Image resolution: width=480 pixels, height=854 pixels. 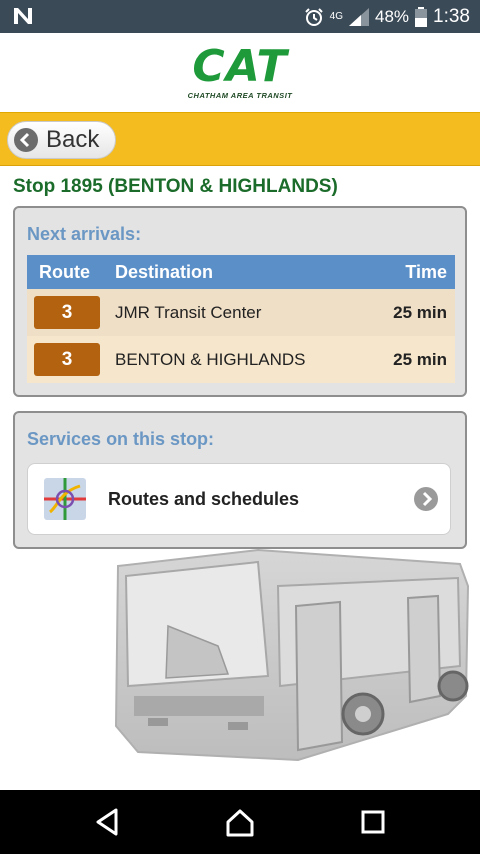 What do you see at coordinates (451, 16) in the screenshot?
I see `clock-time: 1:38` at bounding box center [451, 16].